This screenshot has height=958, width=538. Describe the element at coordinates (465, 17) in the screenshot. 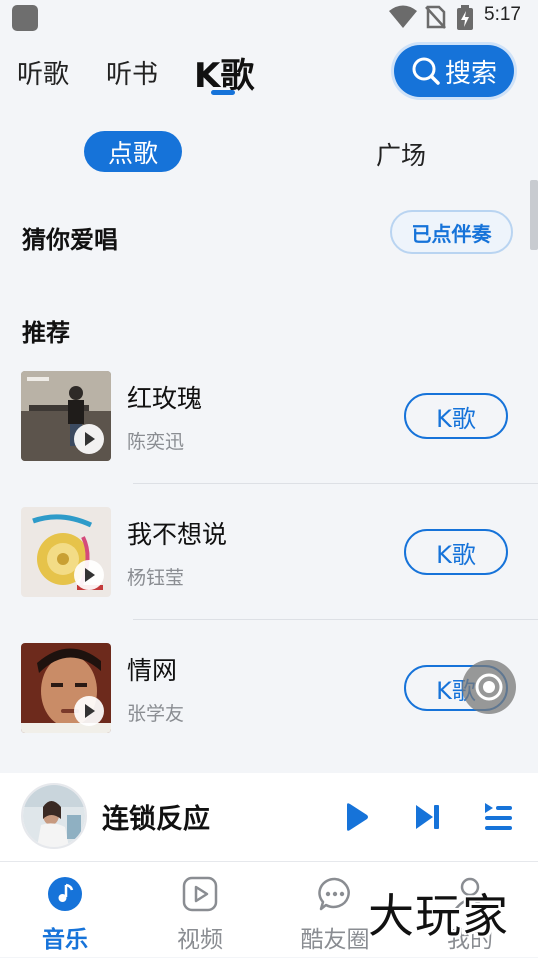

I see `battery-charging-icon` at that location.